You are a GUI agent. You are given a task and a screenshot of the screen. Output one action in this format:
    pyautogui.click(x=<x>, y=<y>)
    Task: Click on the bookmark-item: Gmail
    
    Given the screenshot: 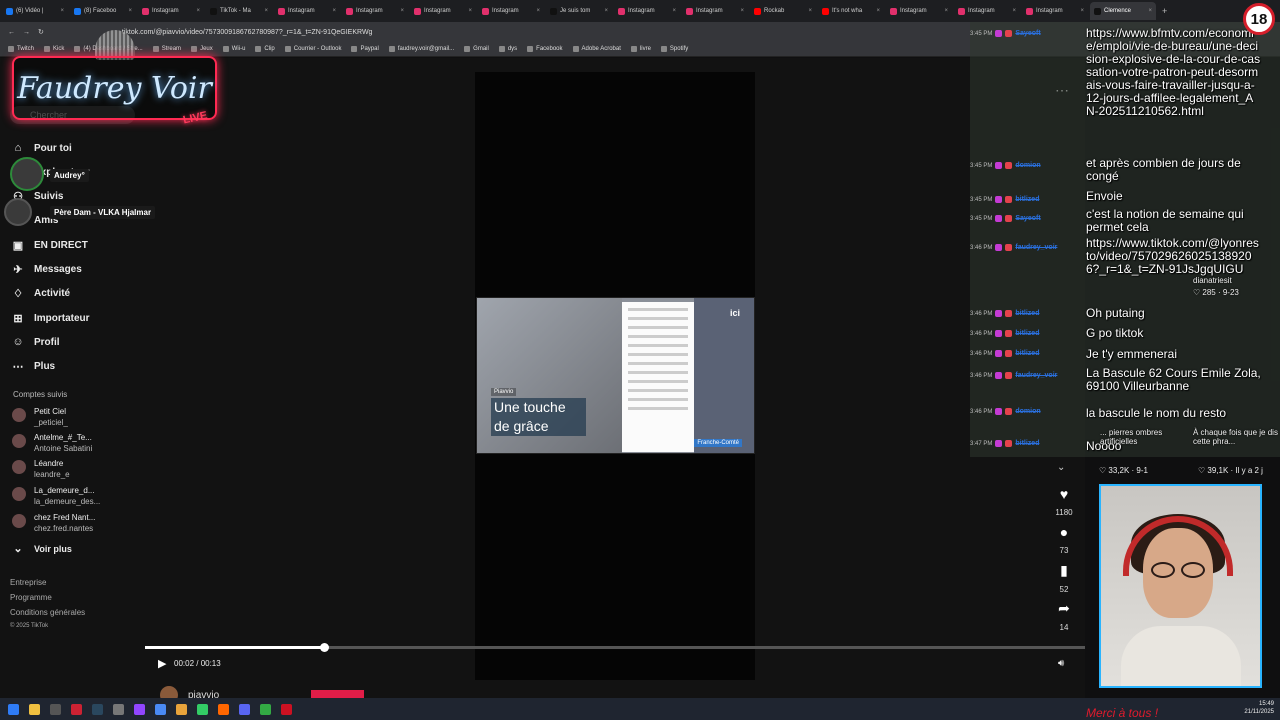 What is the action you would take?
    pyautogui.click(x=476, y=49)
    